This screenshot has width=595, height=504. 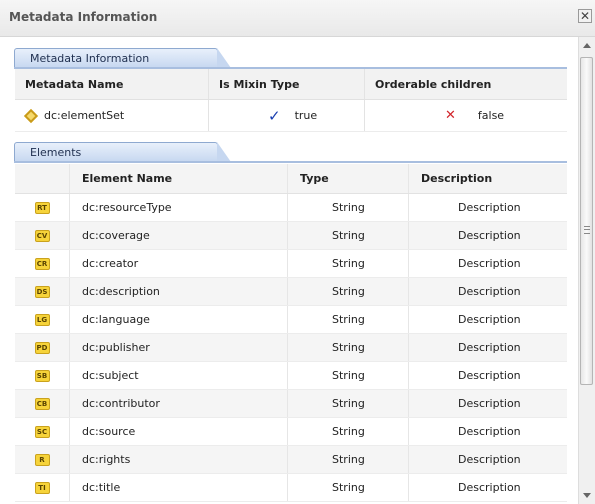 What do you see at coordinates (348, 178) in the screenshot?
I see `column-header-type: Type` at bounding box center [348, 178].